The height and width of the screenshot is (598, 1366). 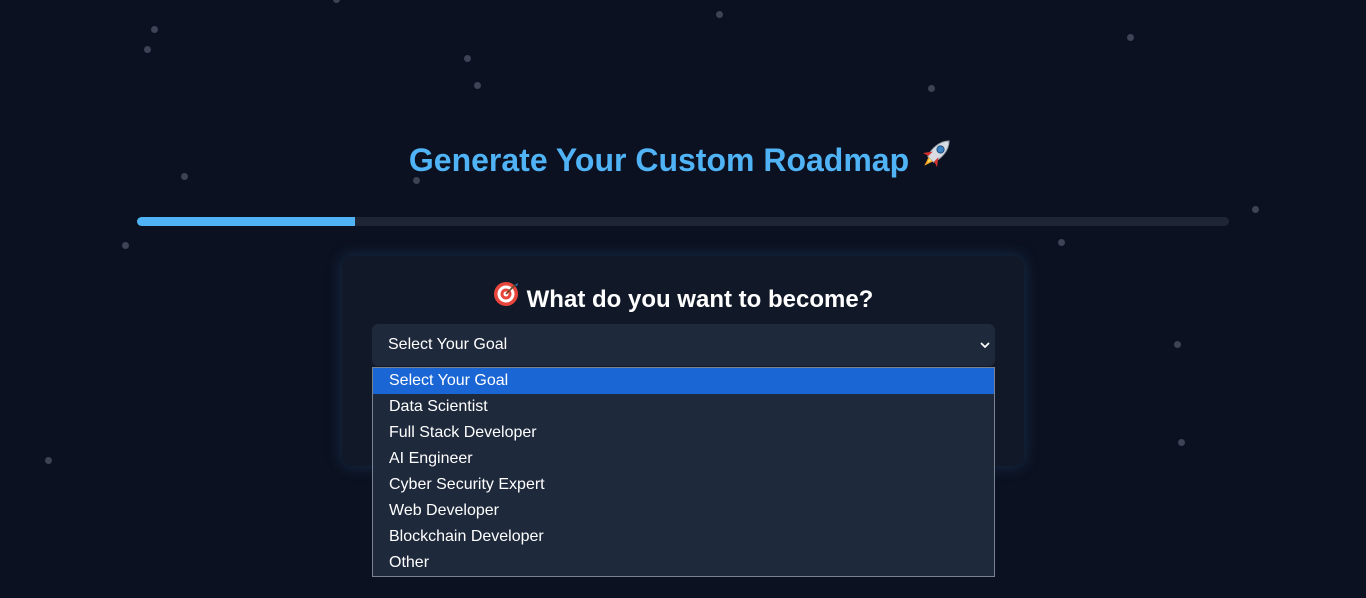 What do you see at coordinates (683, 485) in the screenshot?
I see `dropdown-option: Cyber Security Expert` at bounding box center [683, 485].